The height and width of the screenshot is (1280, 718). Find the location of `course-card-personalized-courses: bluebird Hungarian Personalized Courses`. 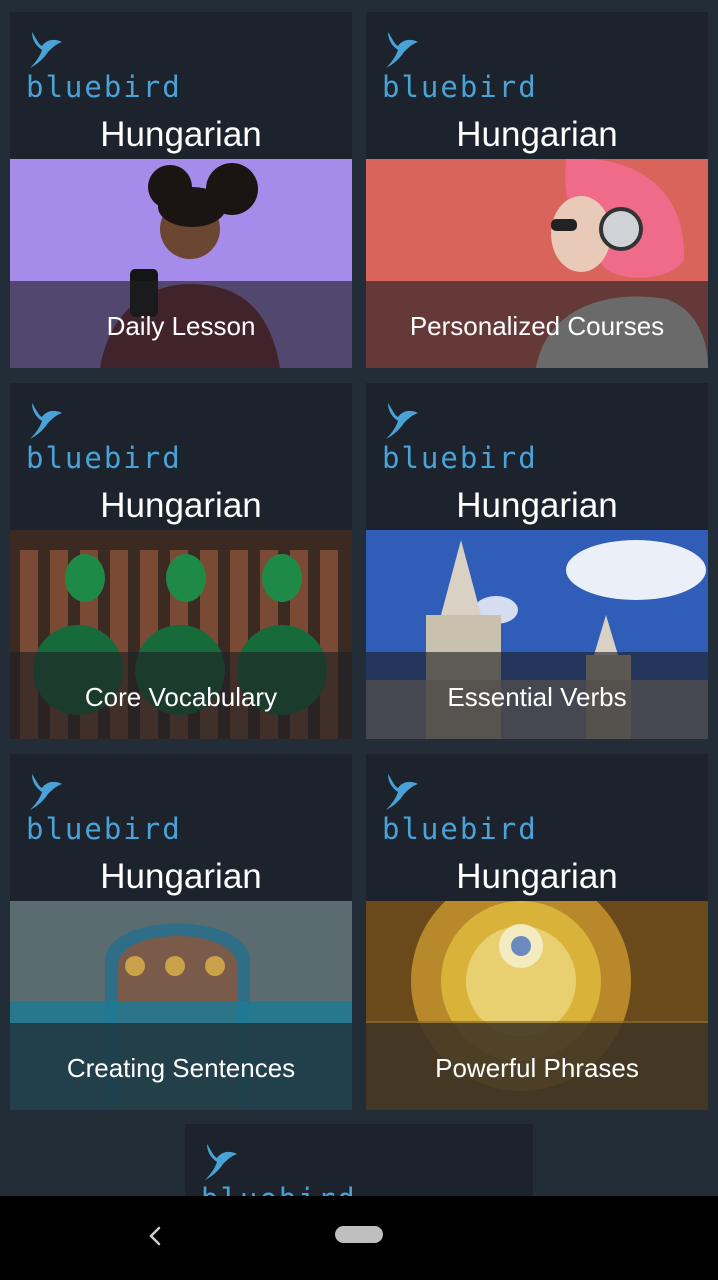

course-card-personalized-courses: bluebird Hungarian Personalized Courses is located at coordinates (537, 190).